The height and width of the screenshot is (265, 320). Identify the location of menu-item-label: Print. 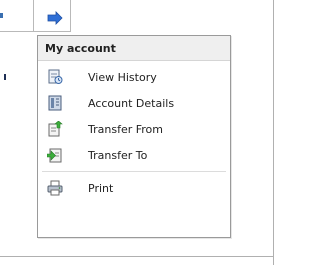
(101, 188).